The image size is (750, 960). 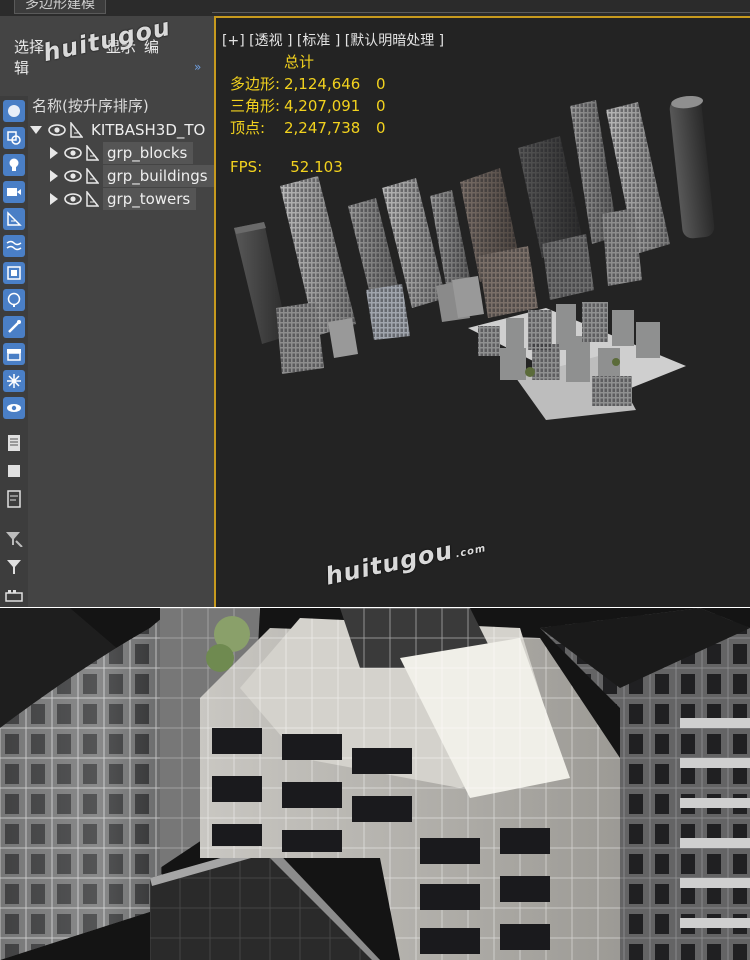 What do you see at coordinates (255, 84) in the screenshot?
I see `stats-key: 多边形:` at bounding box center [255, 84].